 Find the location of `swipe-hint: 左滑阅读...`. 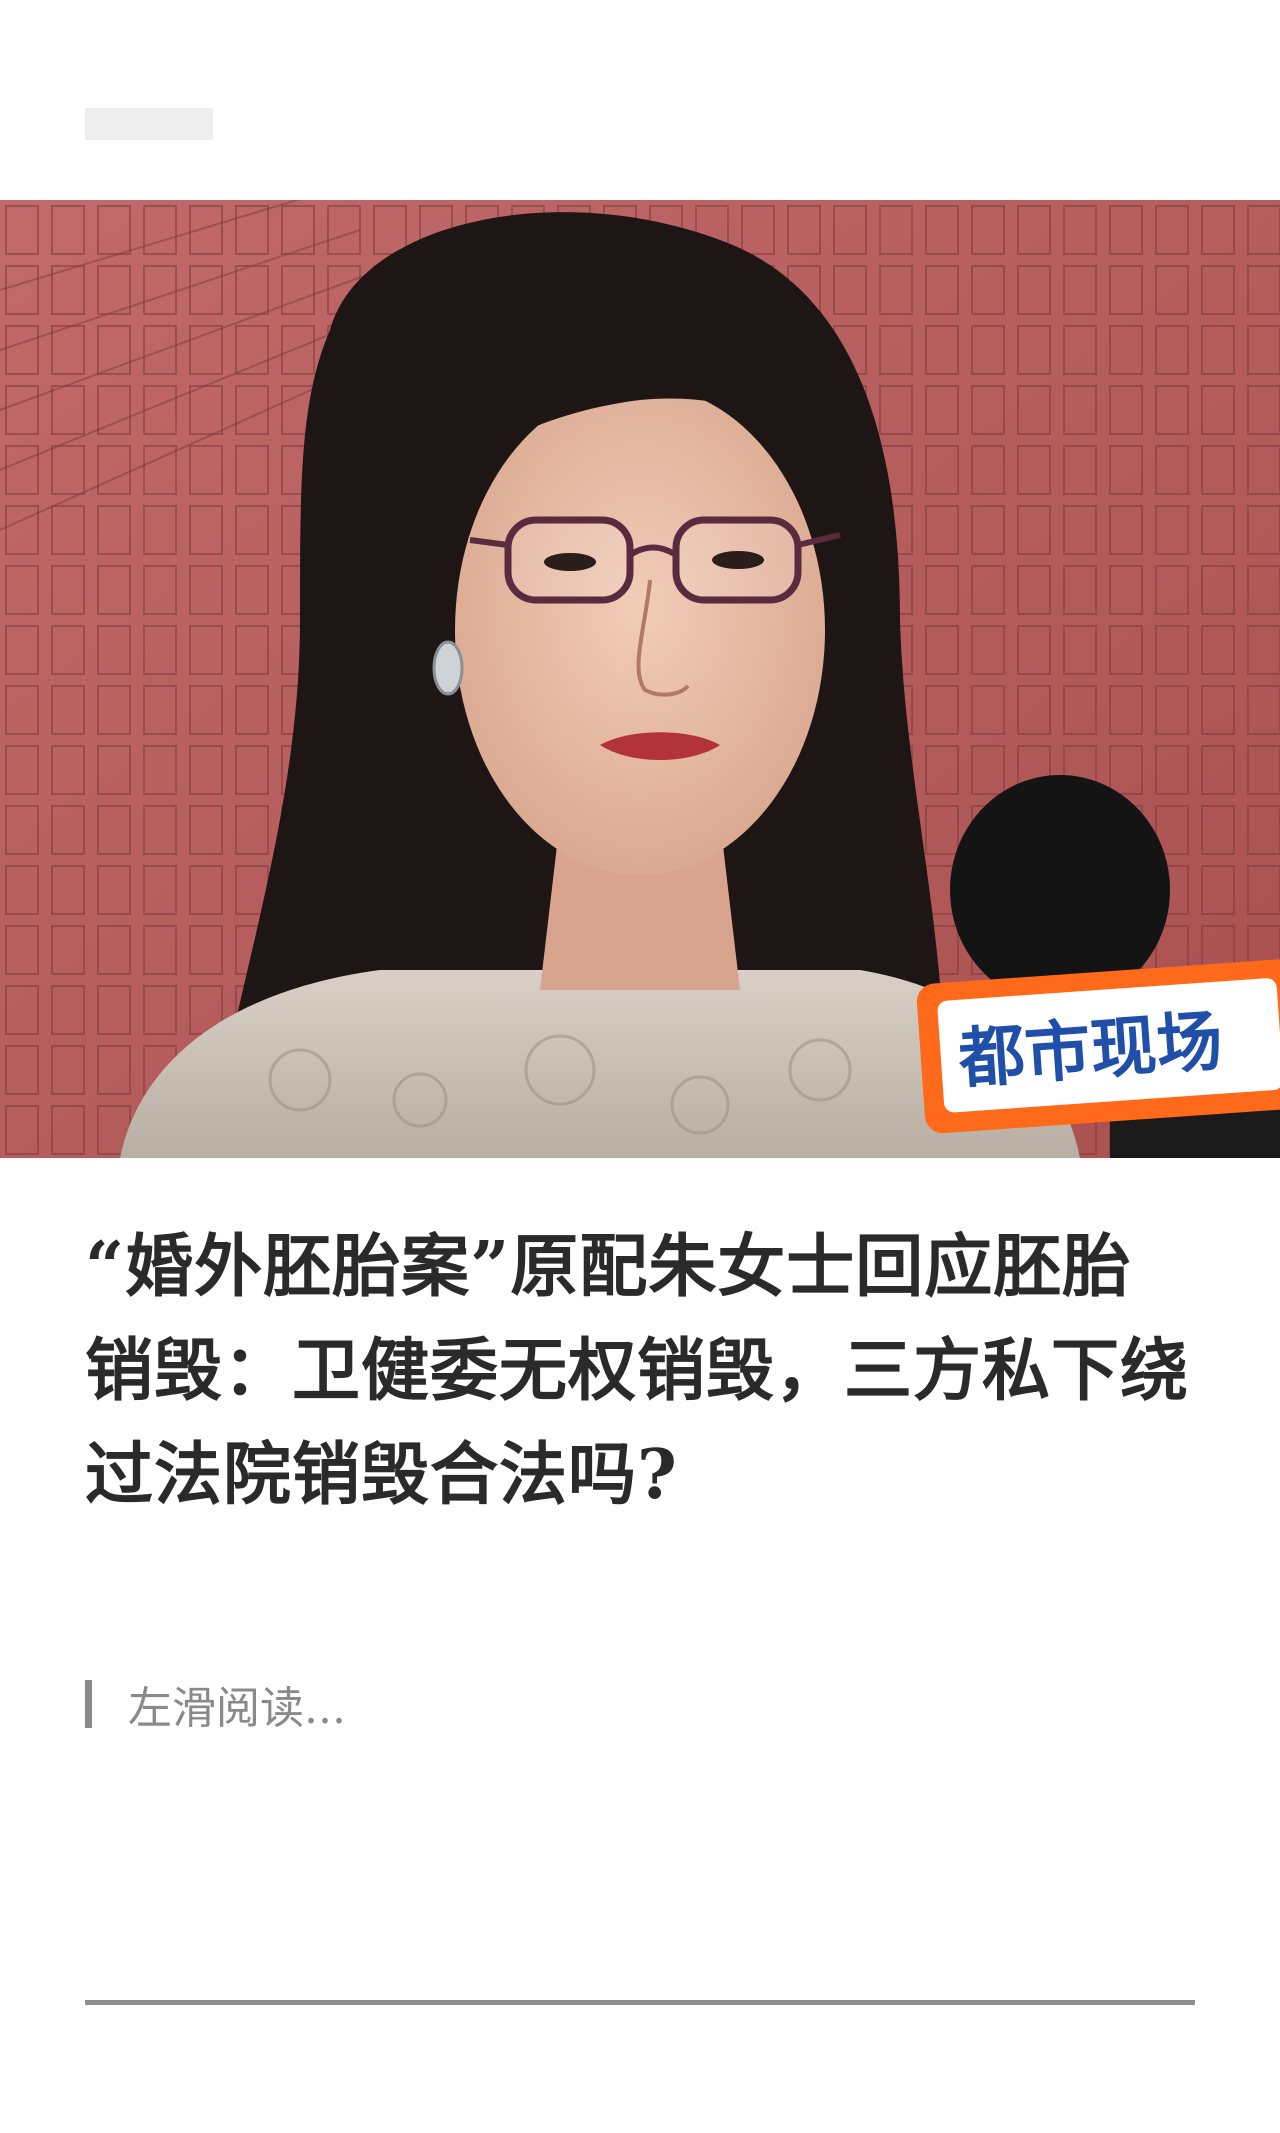

swipe-hint: 左滑阅读... is located at coordinates (215, 1705).